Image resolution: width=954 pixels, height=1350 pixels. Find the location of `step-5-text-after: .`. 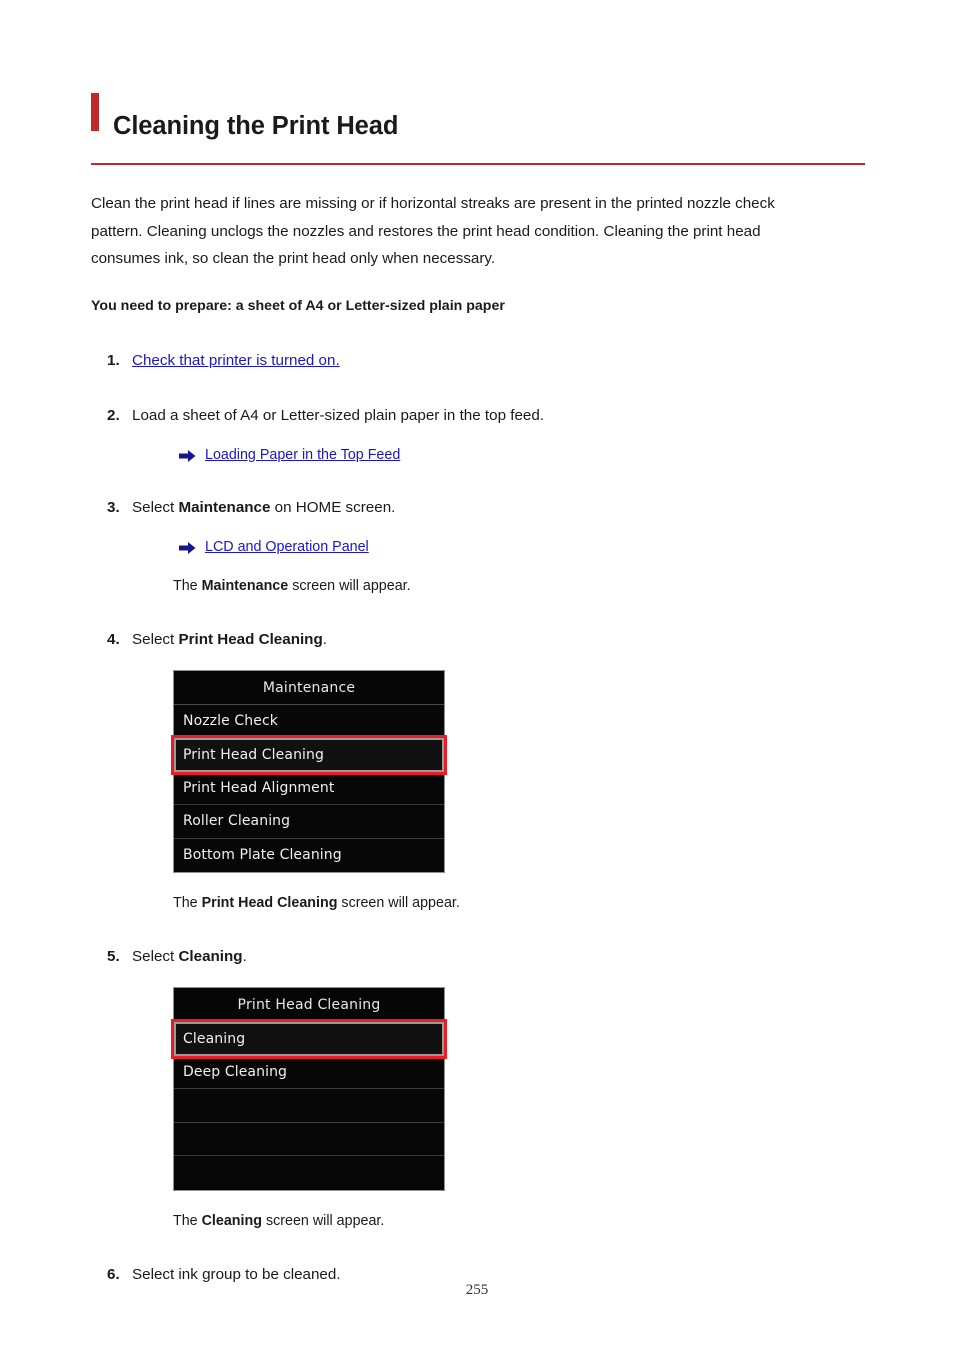

step-5-text-after: . is located at coordinates (244, 957).